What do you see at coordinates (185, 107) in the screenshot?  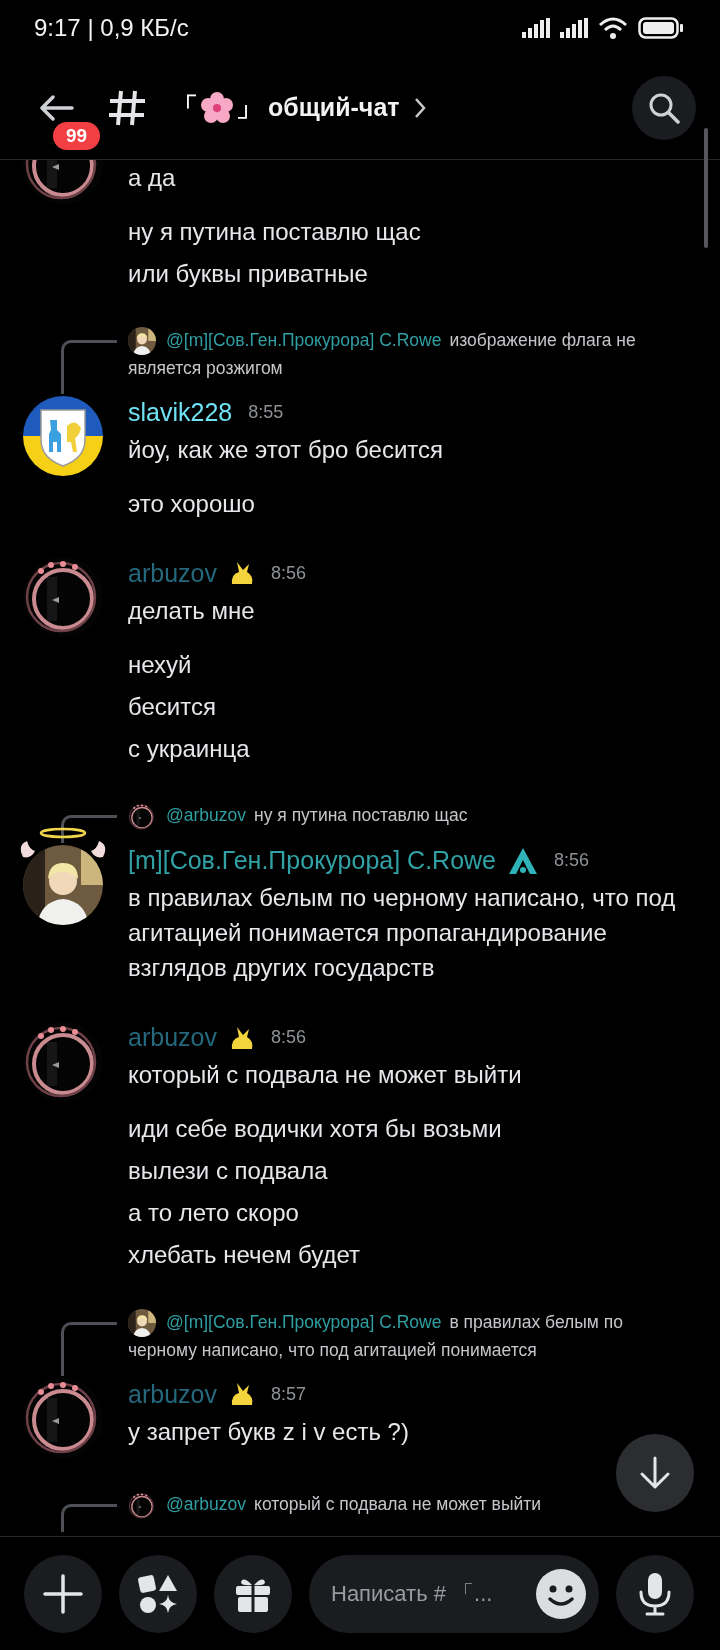 I see `channel-bracket: 「` at bounding box center [185, 107].